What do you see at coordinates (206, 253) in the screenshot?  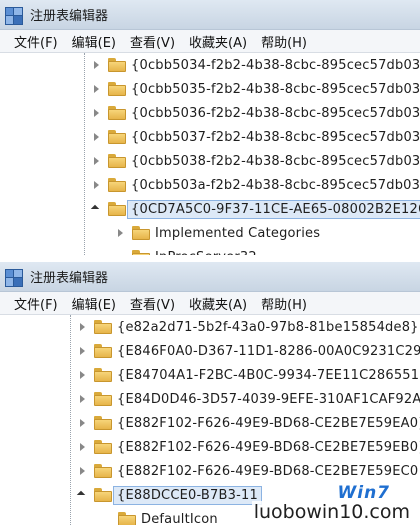 I see `registry-key-label: InProcServer32` at bounding box center [206, 253].